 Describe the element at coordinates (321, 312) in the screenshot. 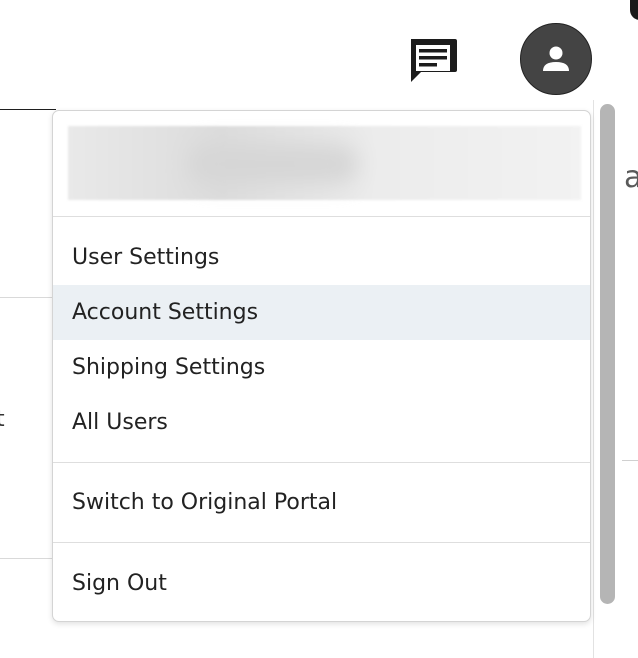

I see `menu-item-account-settings: Account Settings` at that location.